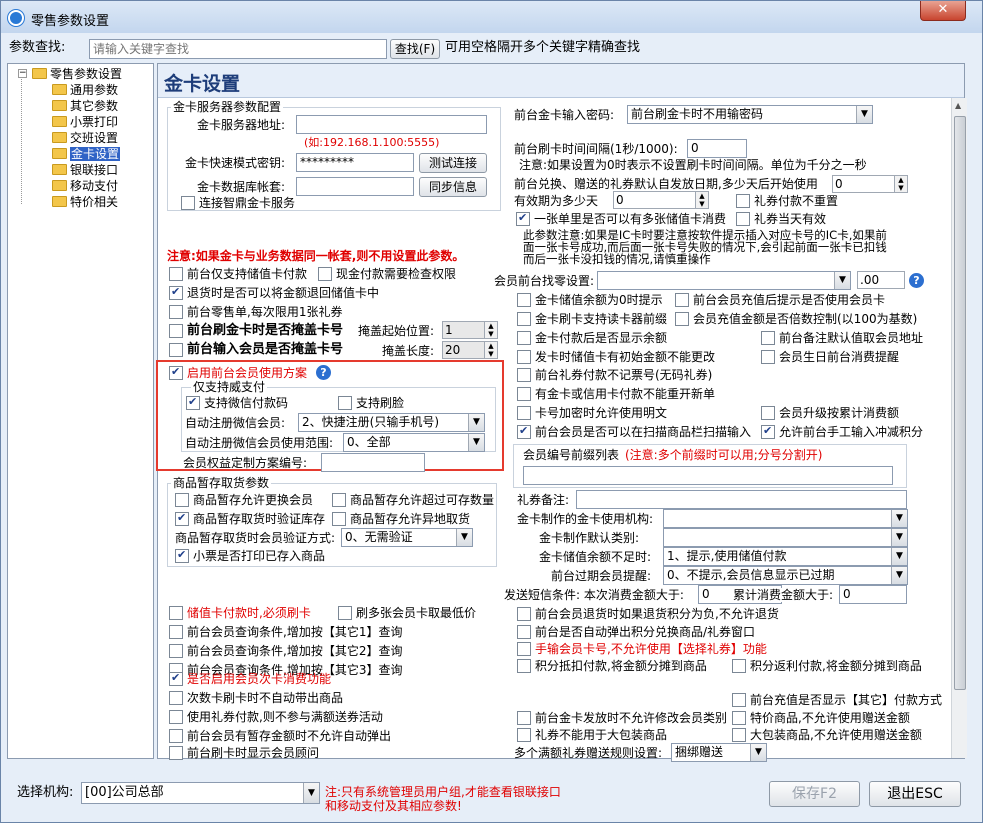 This screenshot has height=823, width=983. Describe the element at coordinates (453, 187) in the screenshot. I see `sync-button: 同步信息` at that location.